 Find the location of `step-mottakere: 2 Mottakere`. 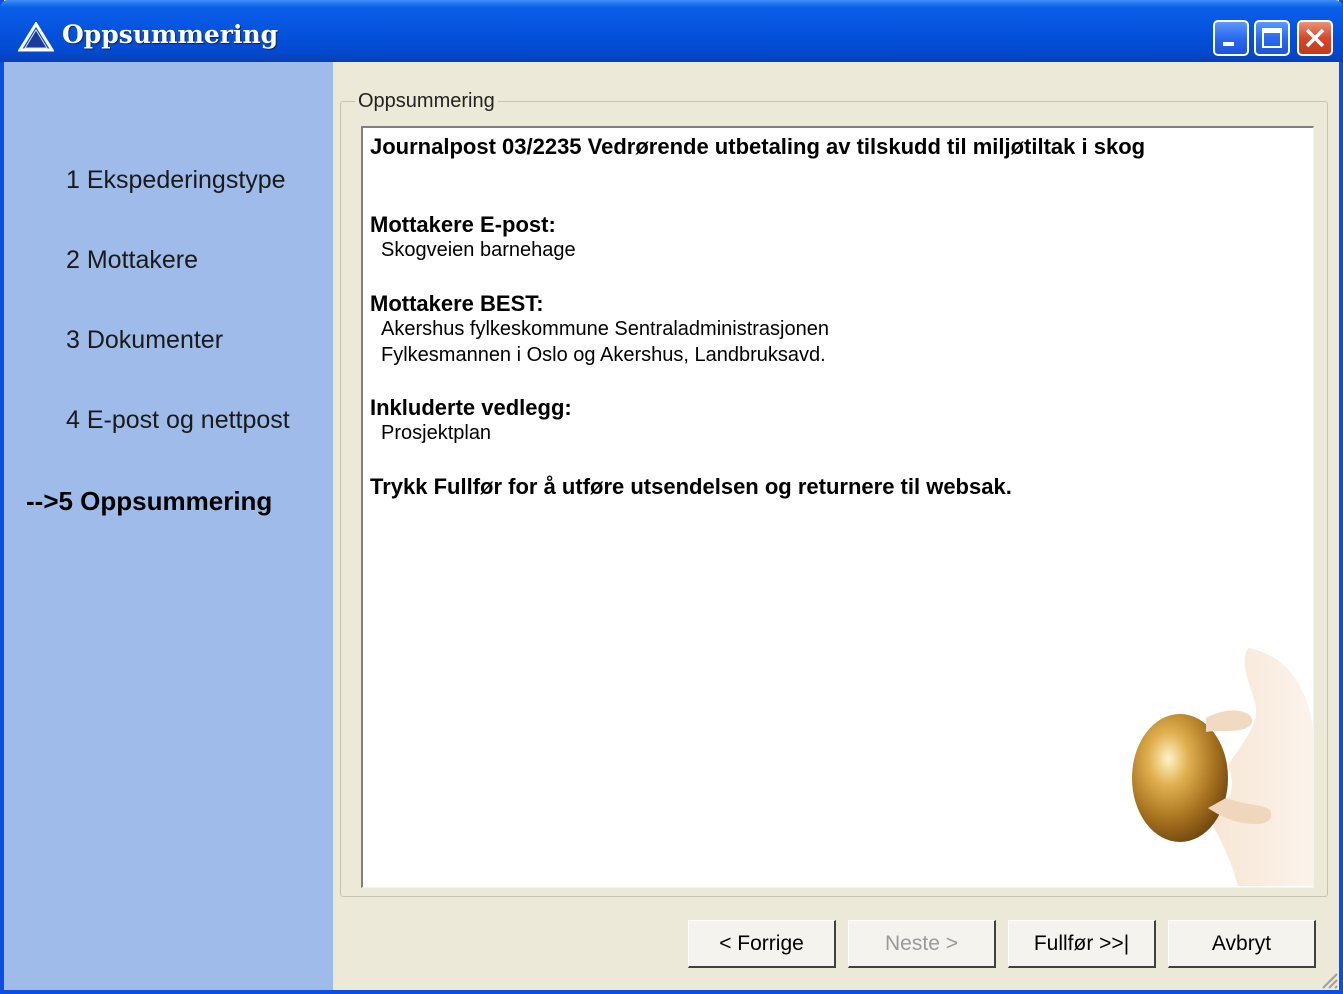

step-mottakere: 2 Mottakere is located at coordinates (132, 260).